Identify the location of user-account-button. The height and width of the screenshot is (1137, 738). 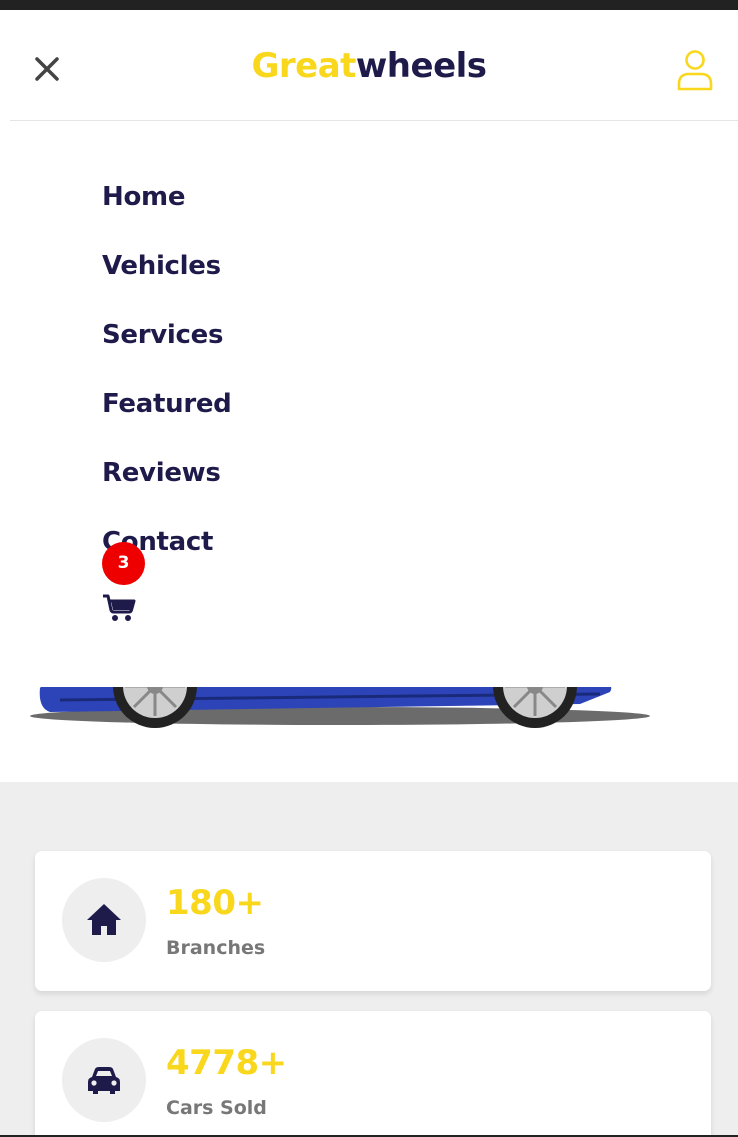
(695, 70).